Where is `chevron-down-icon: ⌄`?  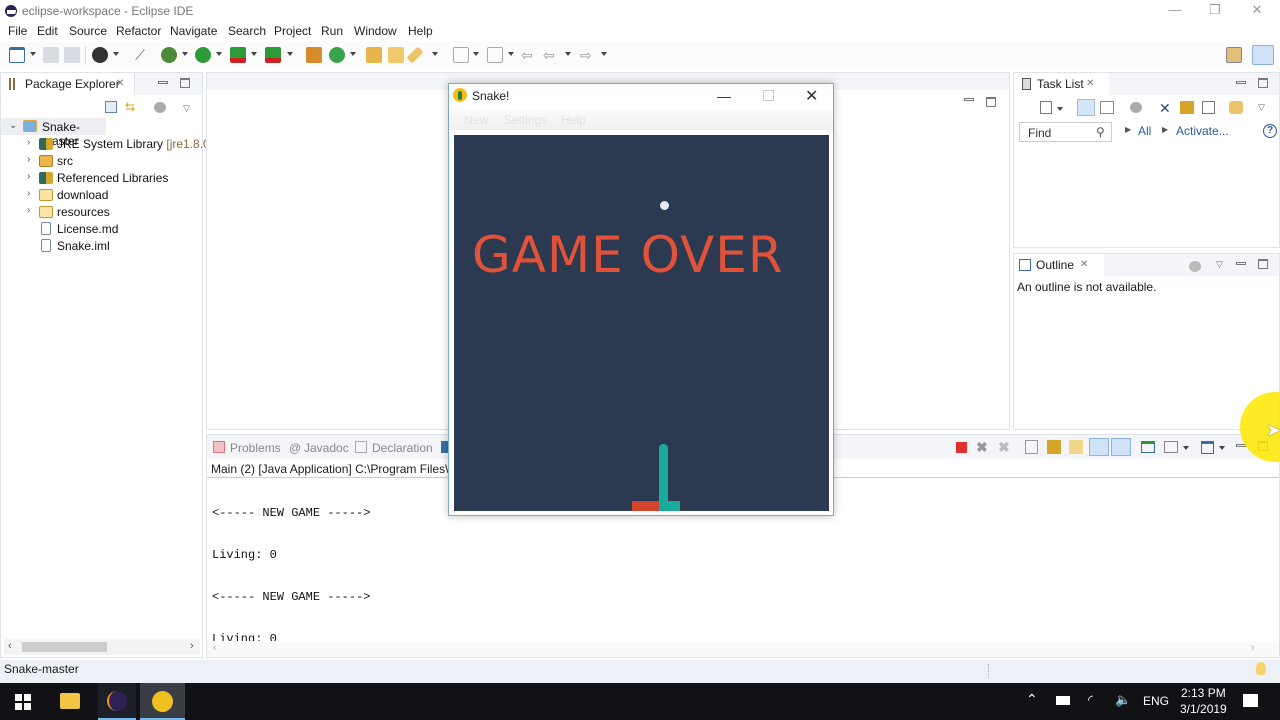 chevron-down-icon: ⌄ is located at coordinates (13, 125).